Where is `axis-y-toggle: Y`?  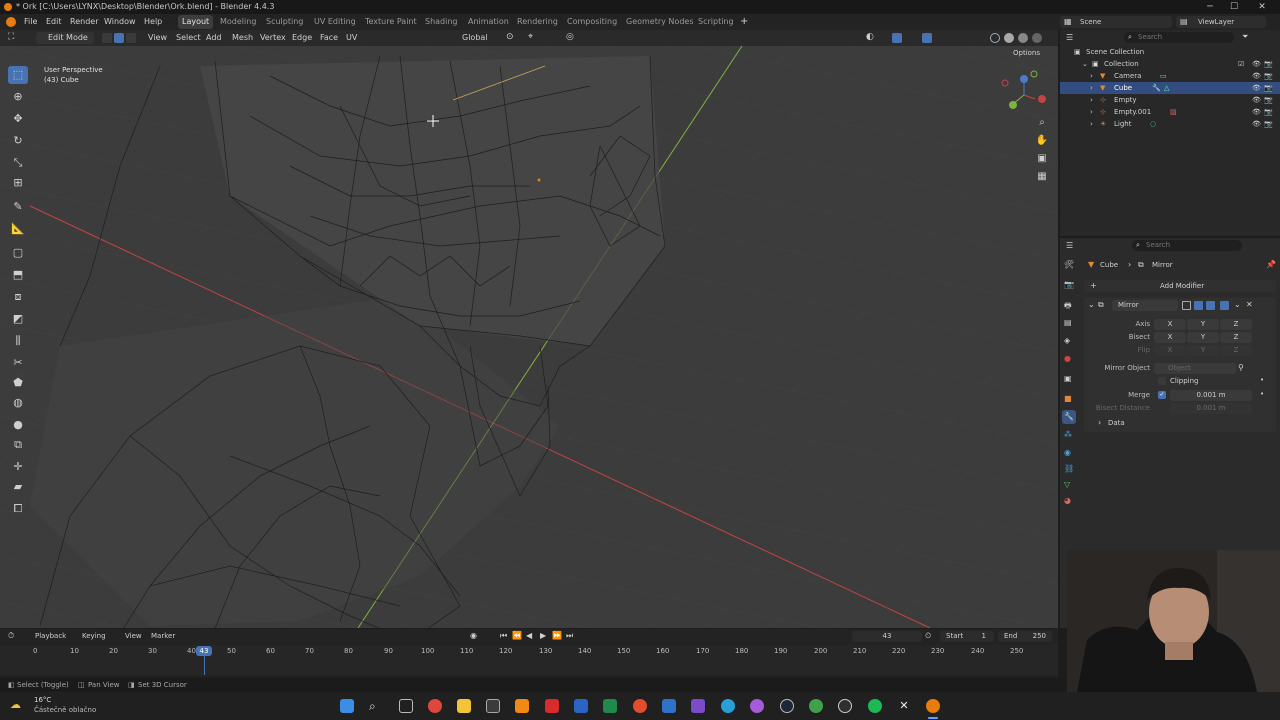 axis-y-toggle: Y is located at coordinates (1203, 324).